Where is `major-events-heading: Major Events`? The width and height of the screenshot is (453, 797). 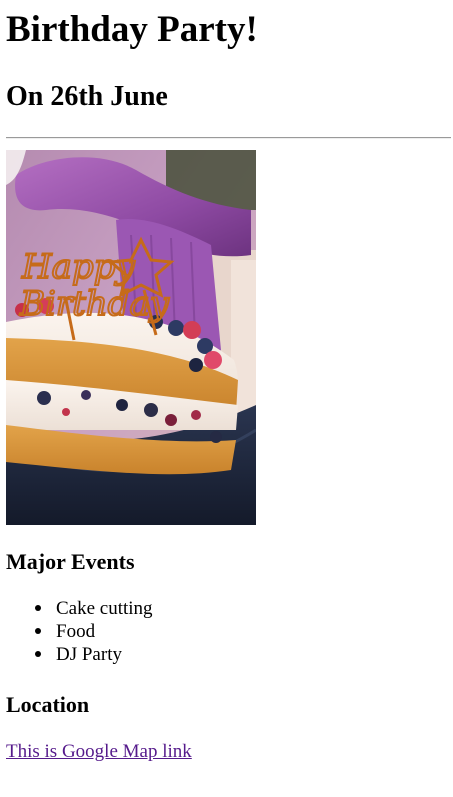 major-events-heading: Major Events is located at coordinates (70, 561).